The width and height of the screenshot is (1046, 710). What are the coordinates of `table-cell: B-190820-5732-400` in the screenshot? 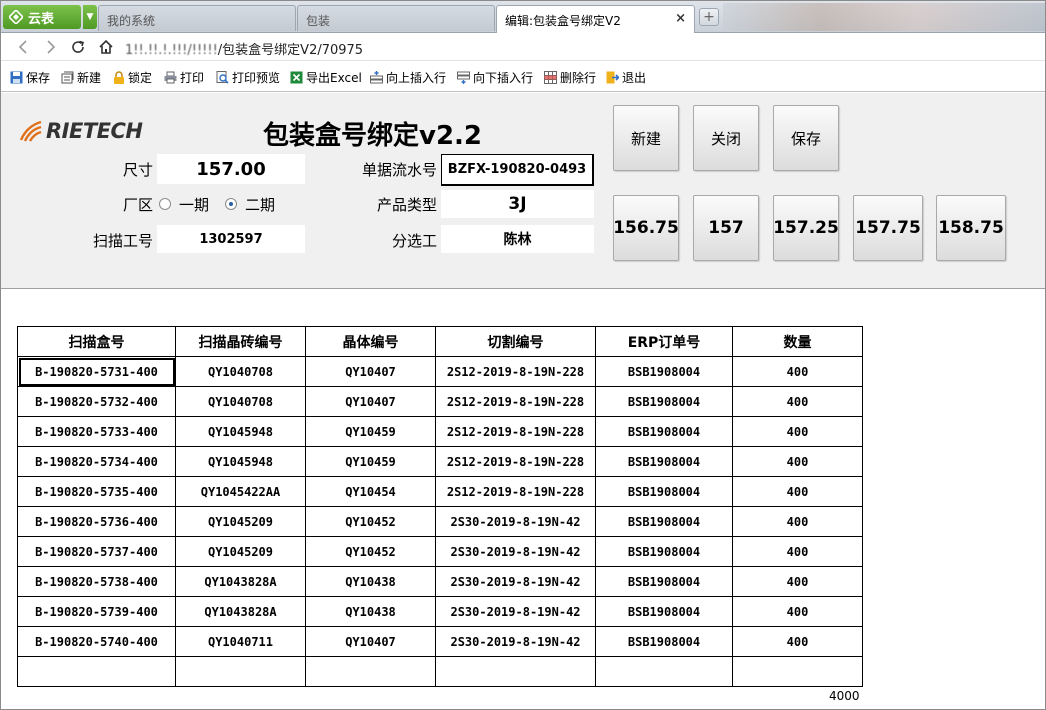 It's located at (96, 401).